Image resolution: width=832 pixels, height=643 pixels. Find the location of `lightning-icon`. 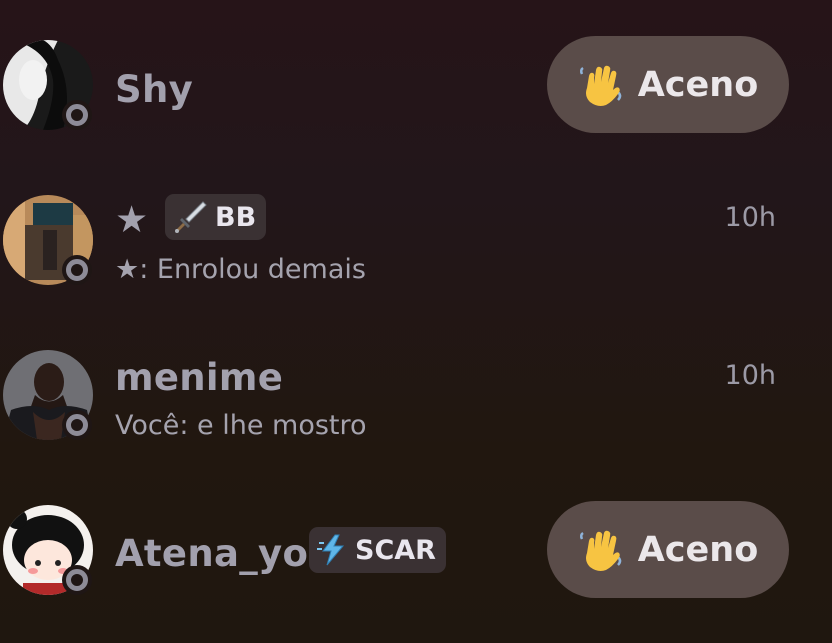

lightning-icon is located at coordinates (333, 550).